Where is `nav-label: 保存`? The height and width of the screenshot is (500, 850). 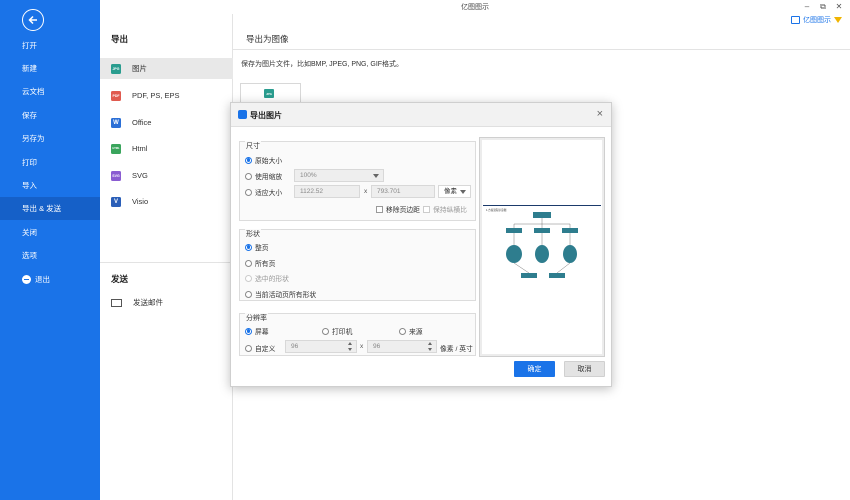 nav-label: 保存 is located at coordinates (29, 115).